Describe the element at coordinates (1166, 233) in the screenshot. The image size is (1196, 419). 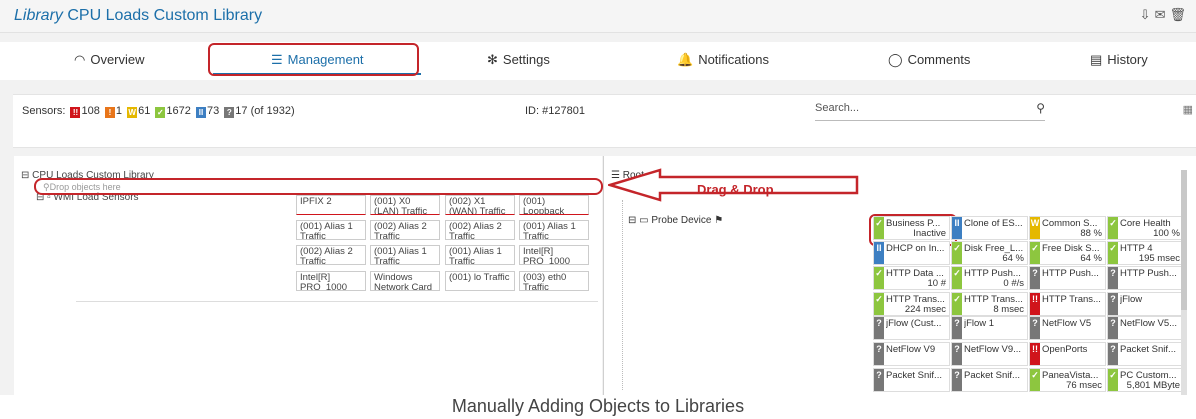
I see `tile-value: 100 %` at that location.